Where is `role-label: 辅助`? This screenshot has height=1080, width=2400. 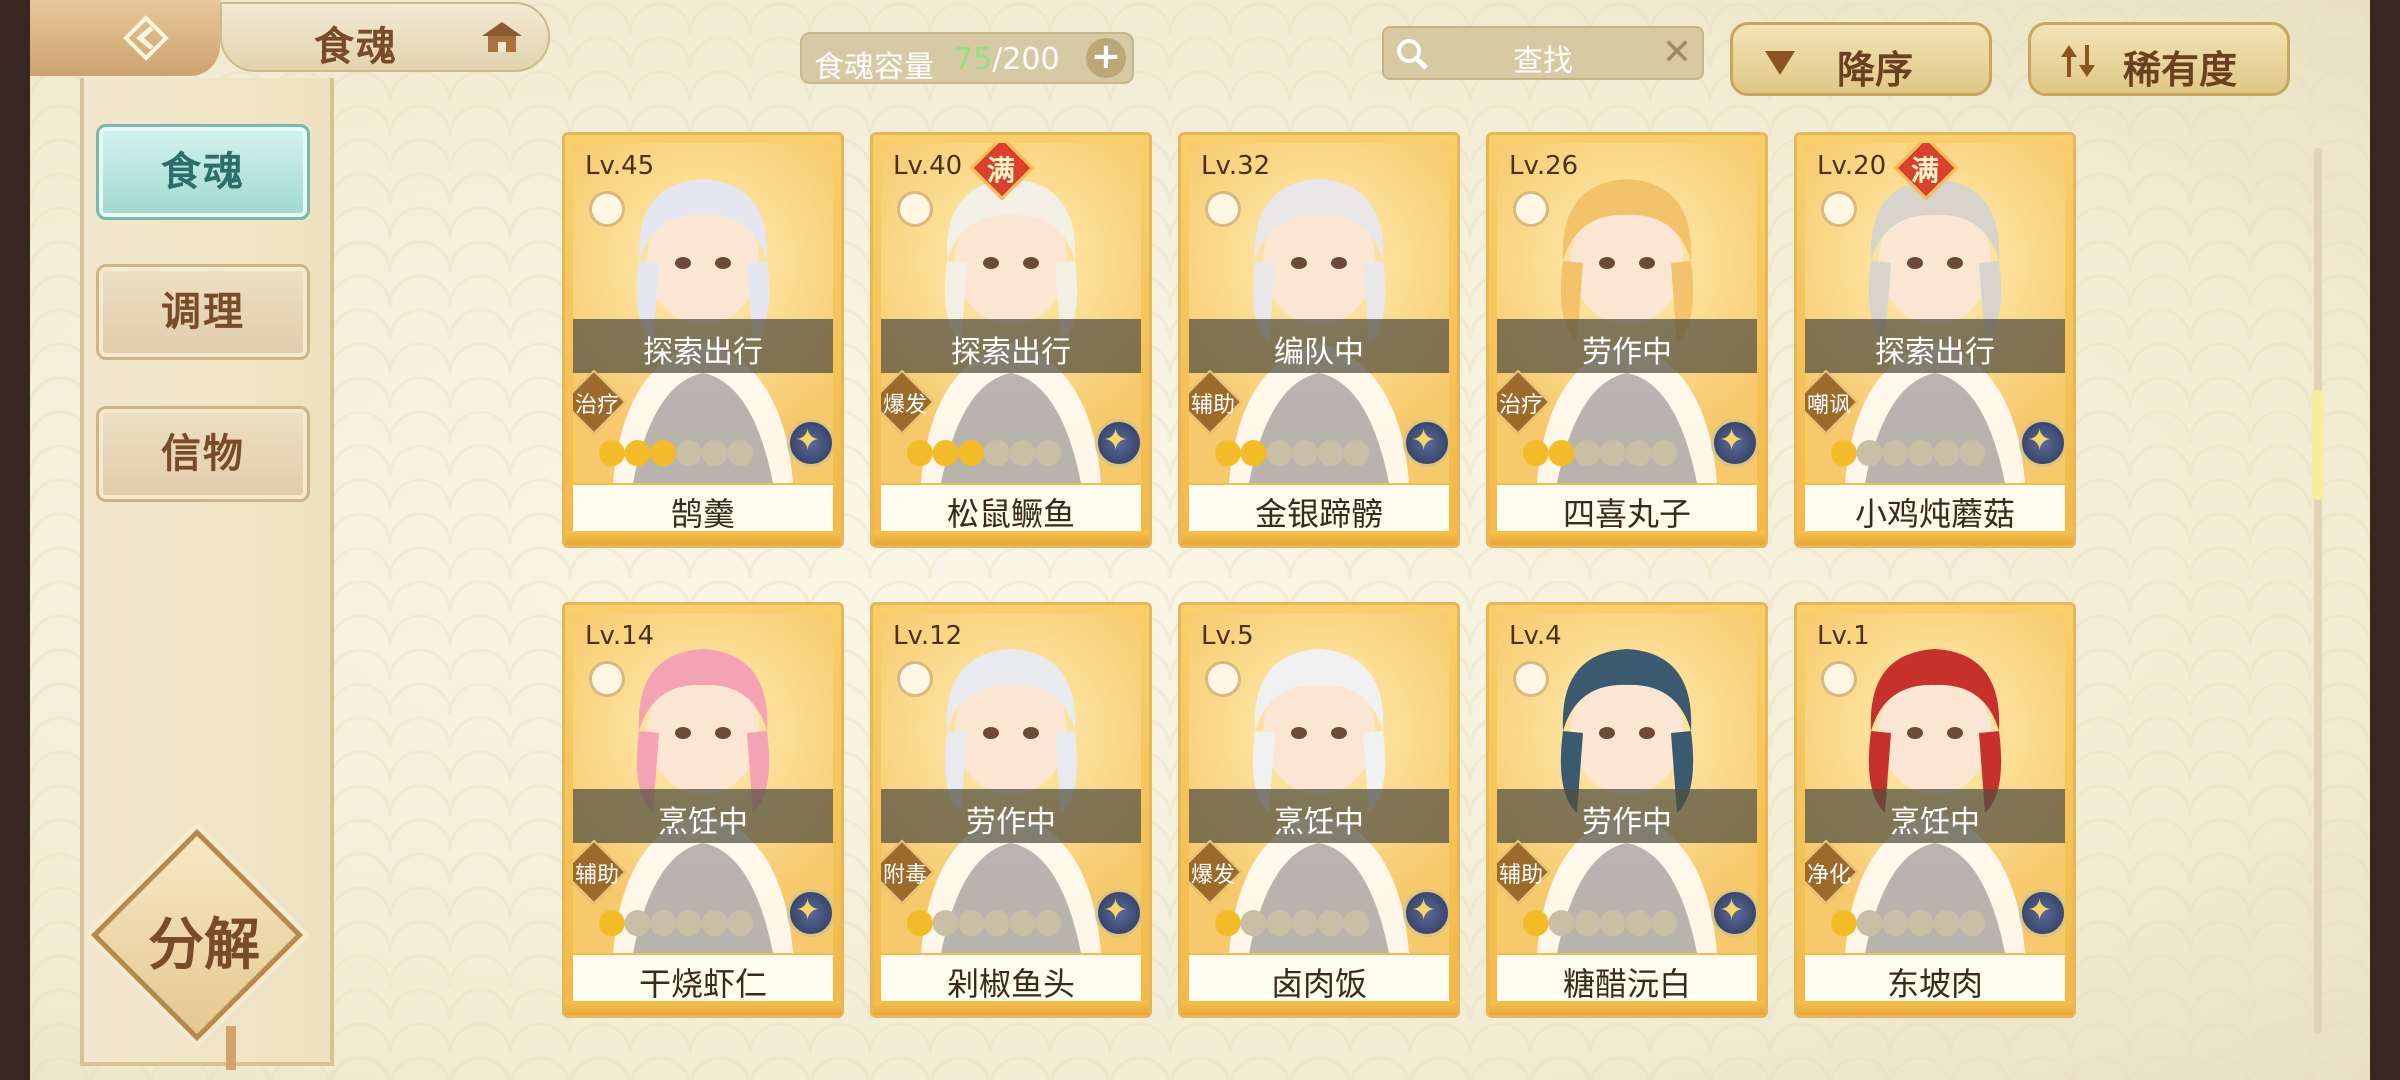
role-label: 辅助 is located at coordinates (597, 875).